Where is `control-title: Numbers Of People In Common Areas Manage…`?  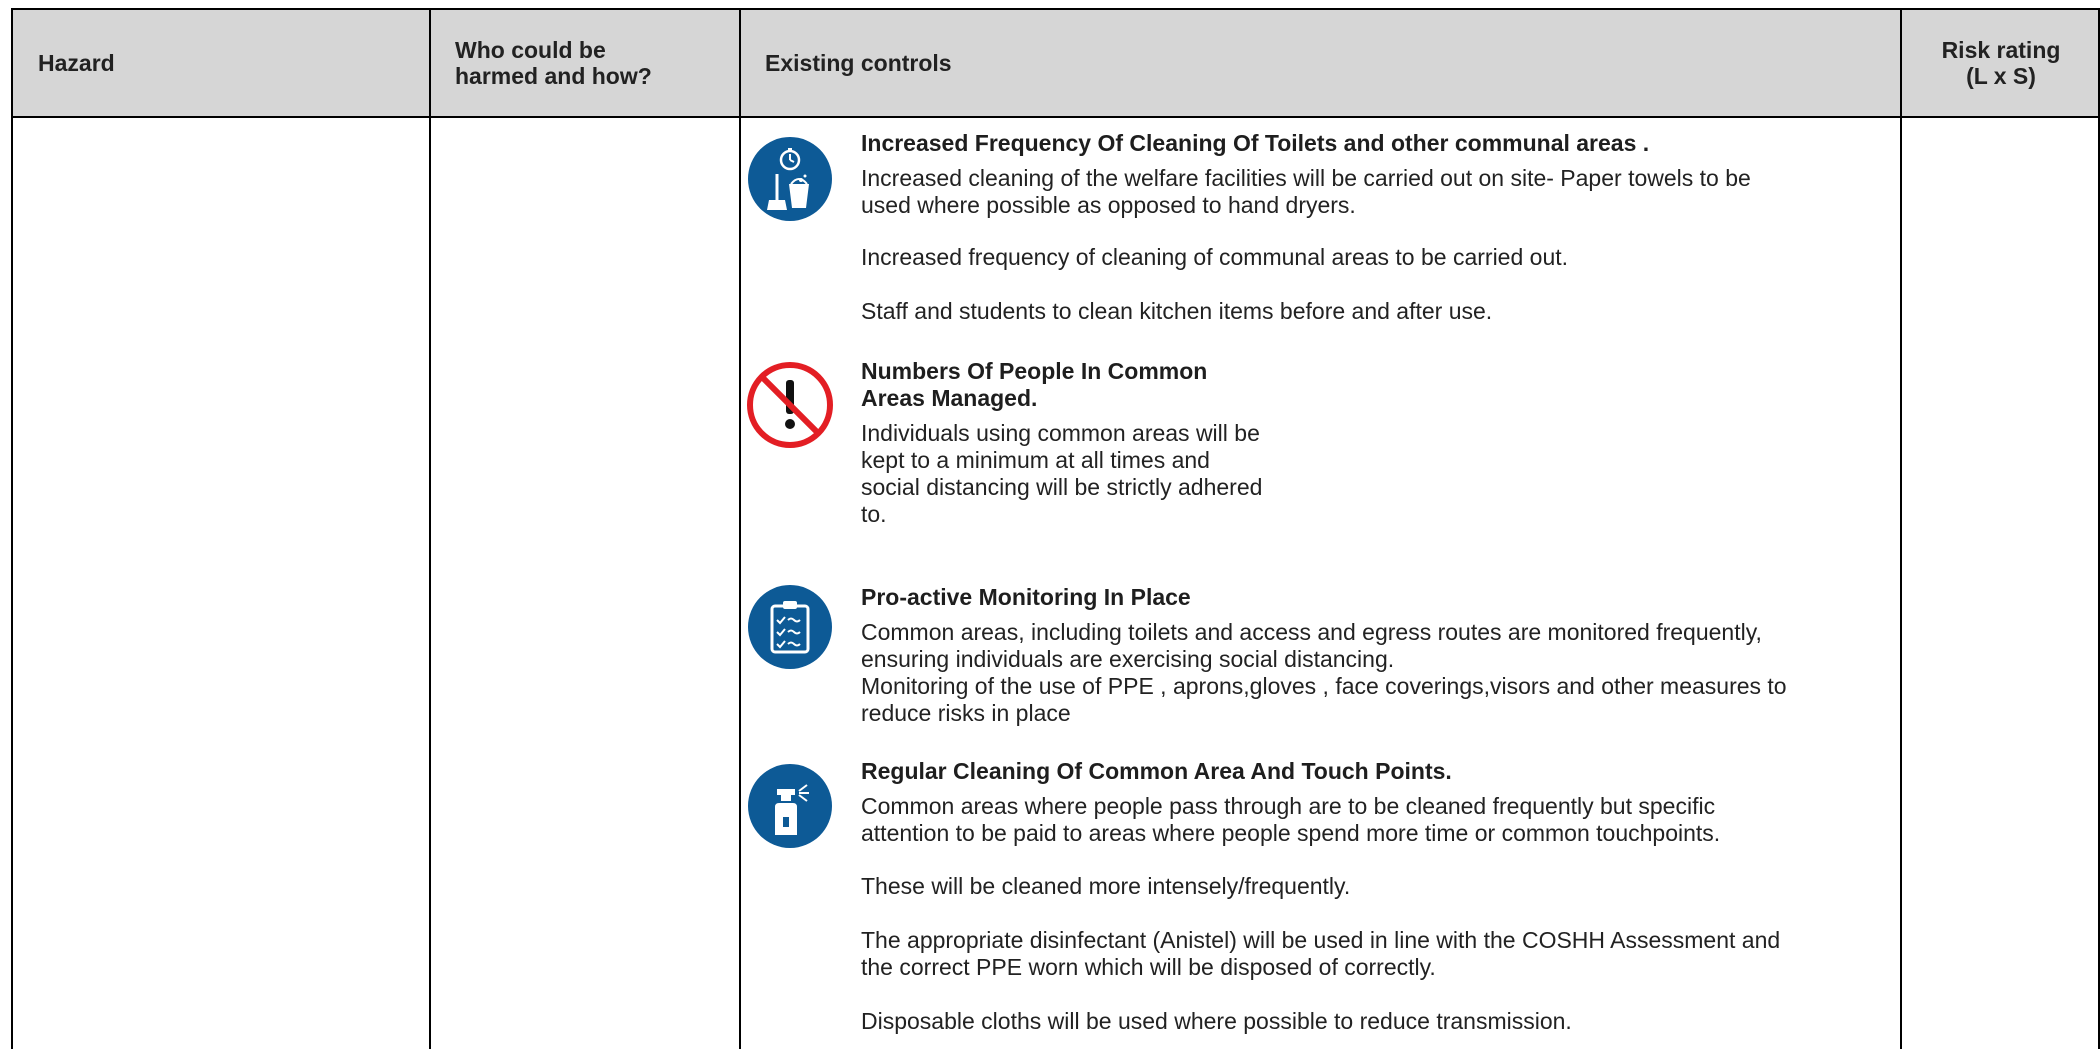 control-title: Numbers Of People In Common Areas Manage… is located at coordinates (1061, 385).